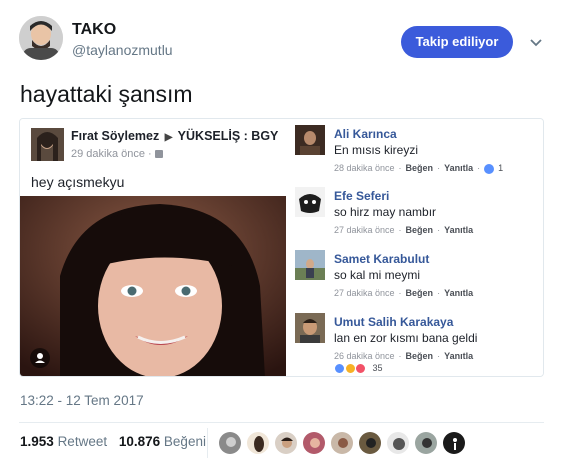  I want to click on like-count: 10.876, so click(139, 441).